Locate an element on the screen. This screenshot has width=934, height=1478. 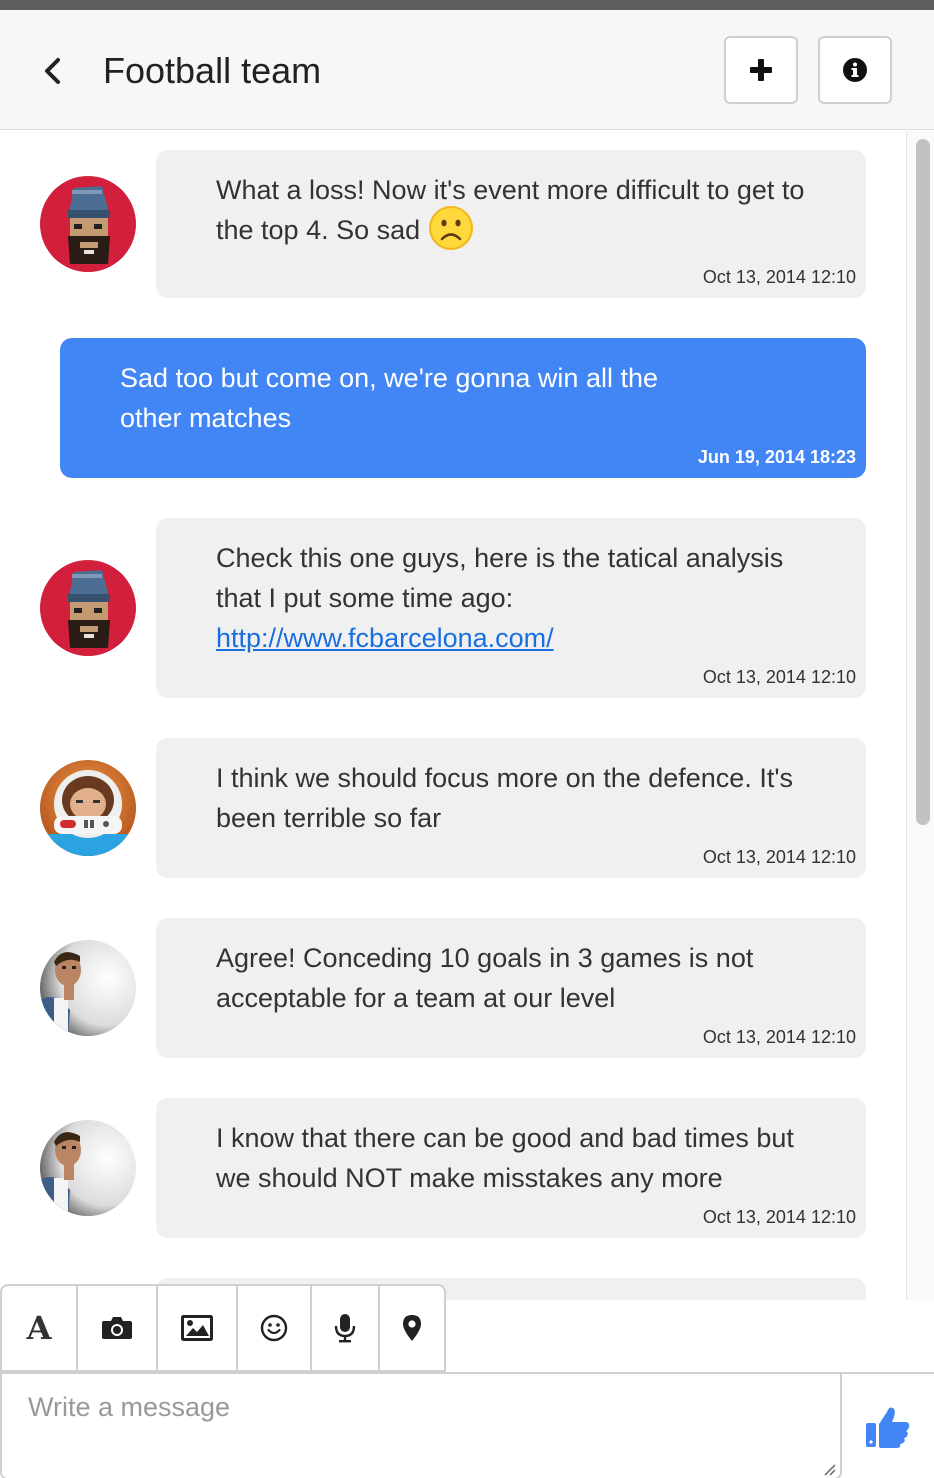
message-input is located at coordinates (421, 1426).